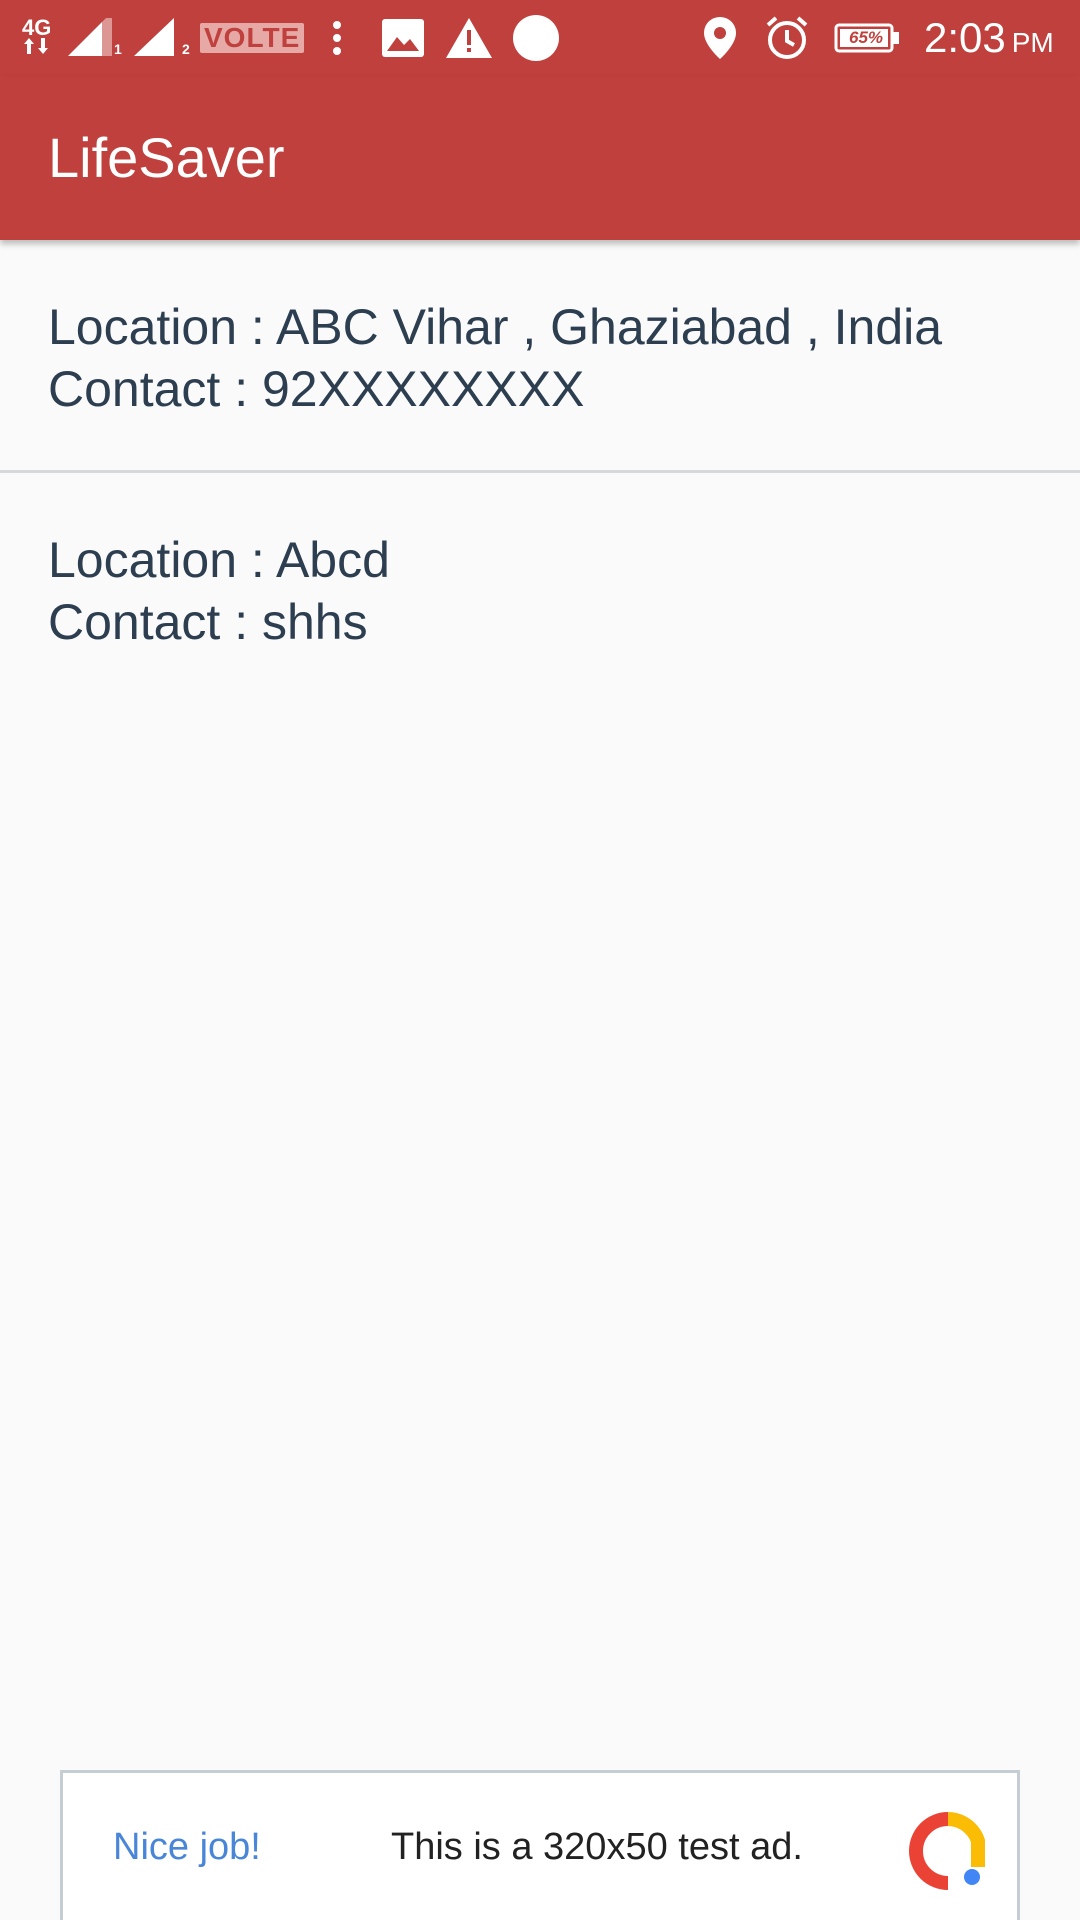 The width and height of the screenshot is (1080, 1920). I want to click on network-indicator: 4G, so click(36, 38).